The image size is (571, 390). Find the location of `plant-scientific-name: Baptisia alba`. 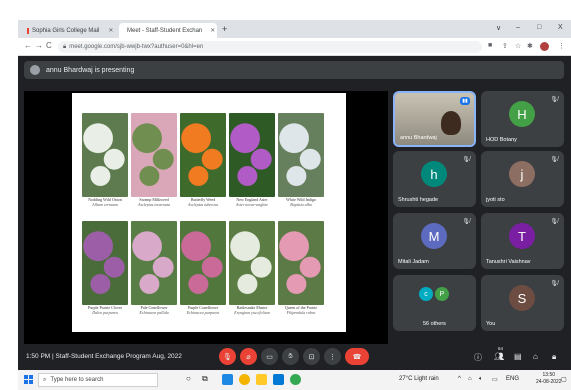

plant-scientific-name: Baptisia alba is located at coordinates (301, 204).